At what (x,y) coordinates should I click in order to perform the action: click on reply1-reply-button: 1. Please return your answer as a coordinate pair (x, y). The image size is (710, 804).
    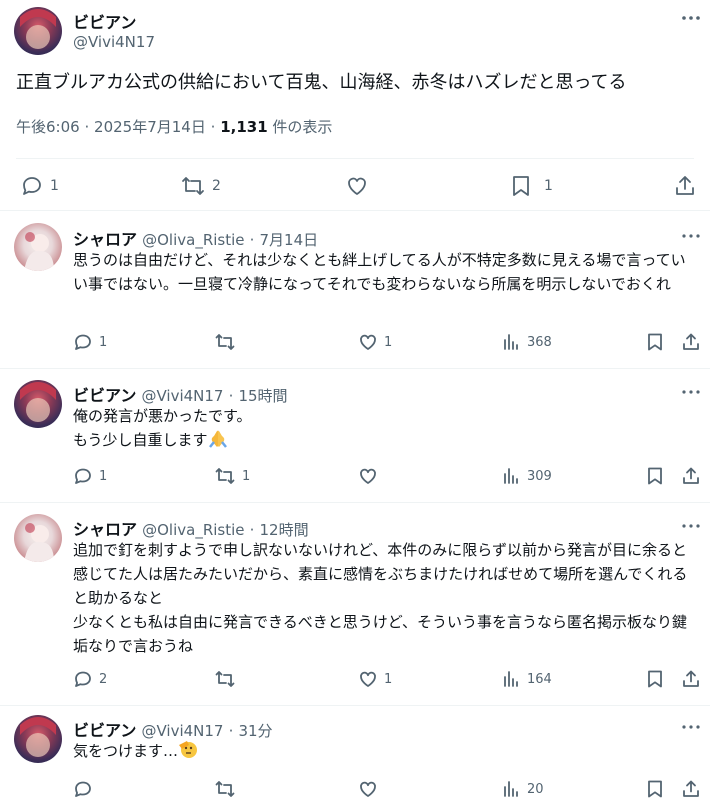
    Looking at the image, I should click on (90, 342).